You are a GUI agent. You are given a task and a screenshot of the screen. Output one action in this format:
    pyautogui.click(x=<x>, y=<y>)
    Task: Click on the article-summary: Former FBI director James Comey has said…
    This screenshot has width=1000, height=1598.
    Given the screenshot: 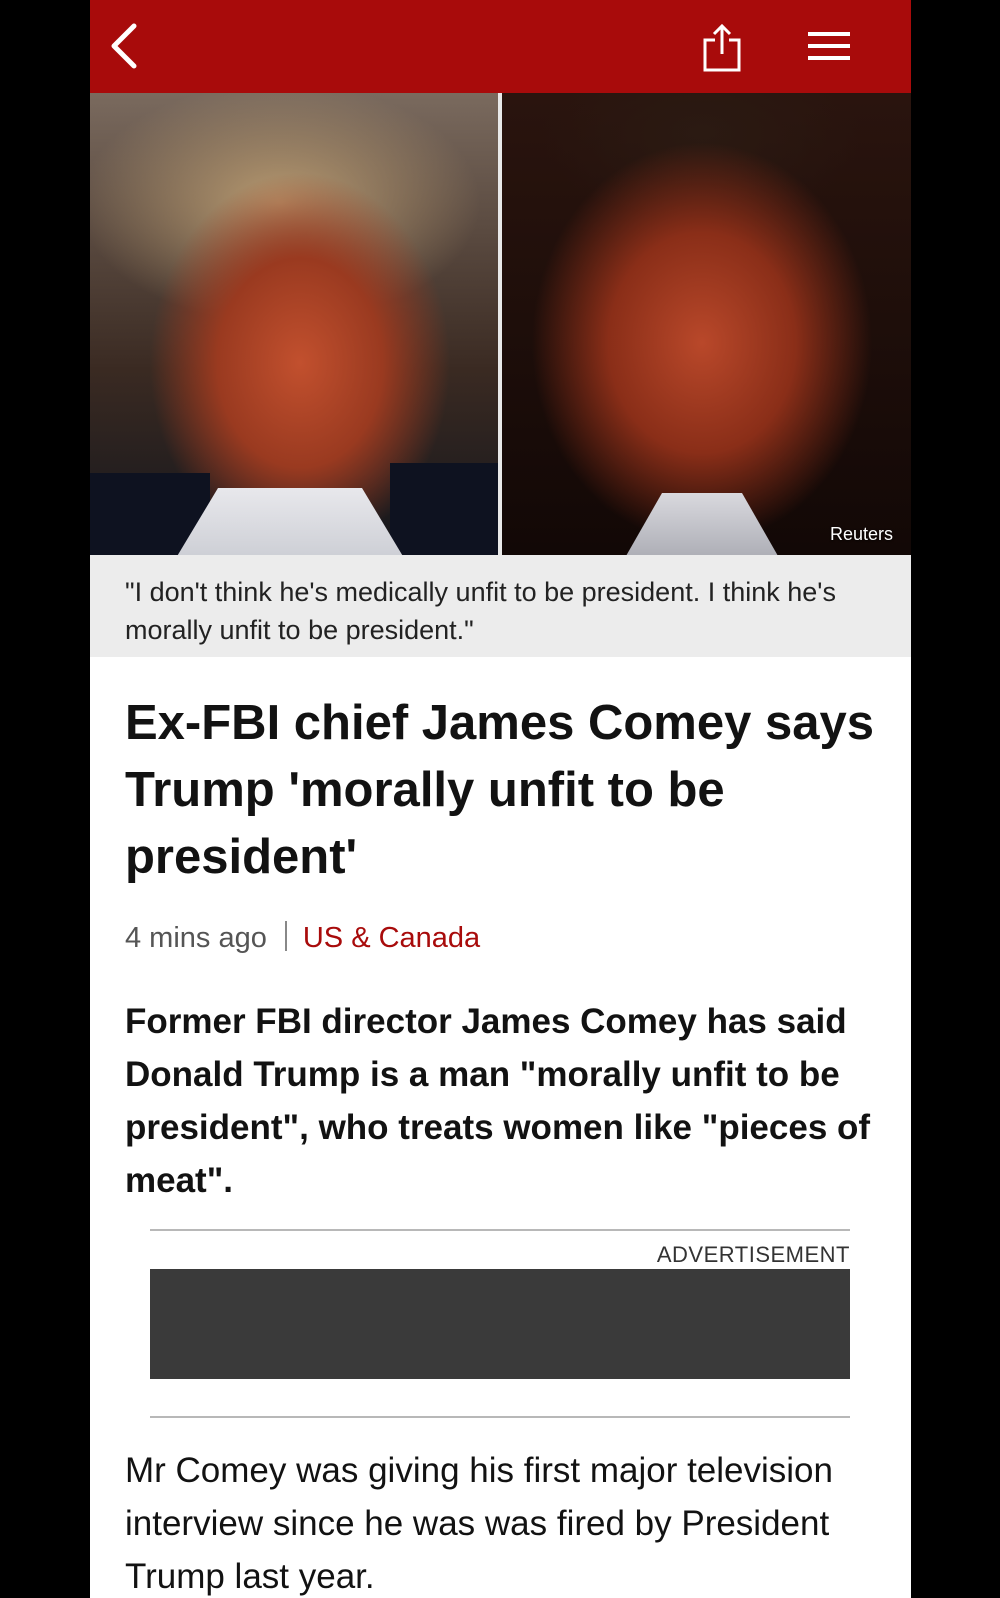 What is the action you would take?
    pyautogui.click(x=498, y=1101)
    